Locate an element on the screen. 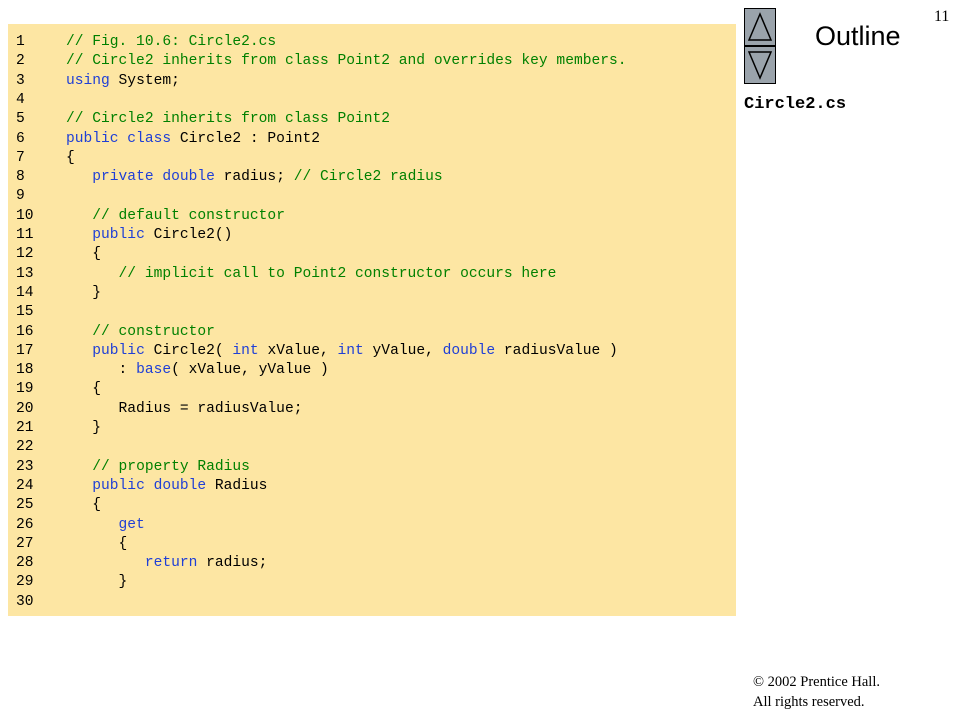 The width and height of the screenshot is (960, 720). code-comment: // Fig. 10.6: Circle2.cs is located at coordinates (171, 42).